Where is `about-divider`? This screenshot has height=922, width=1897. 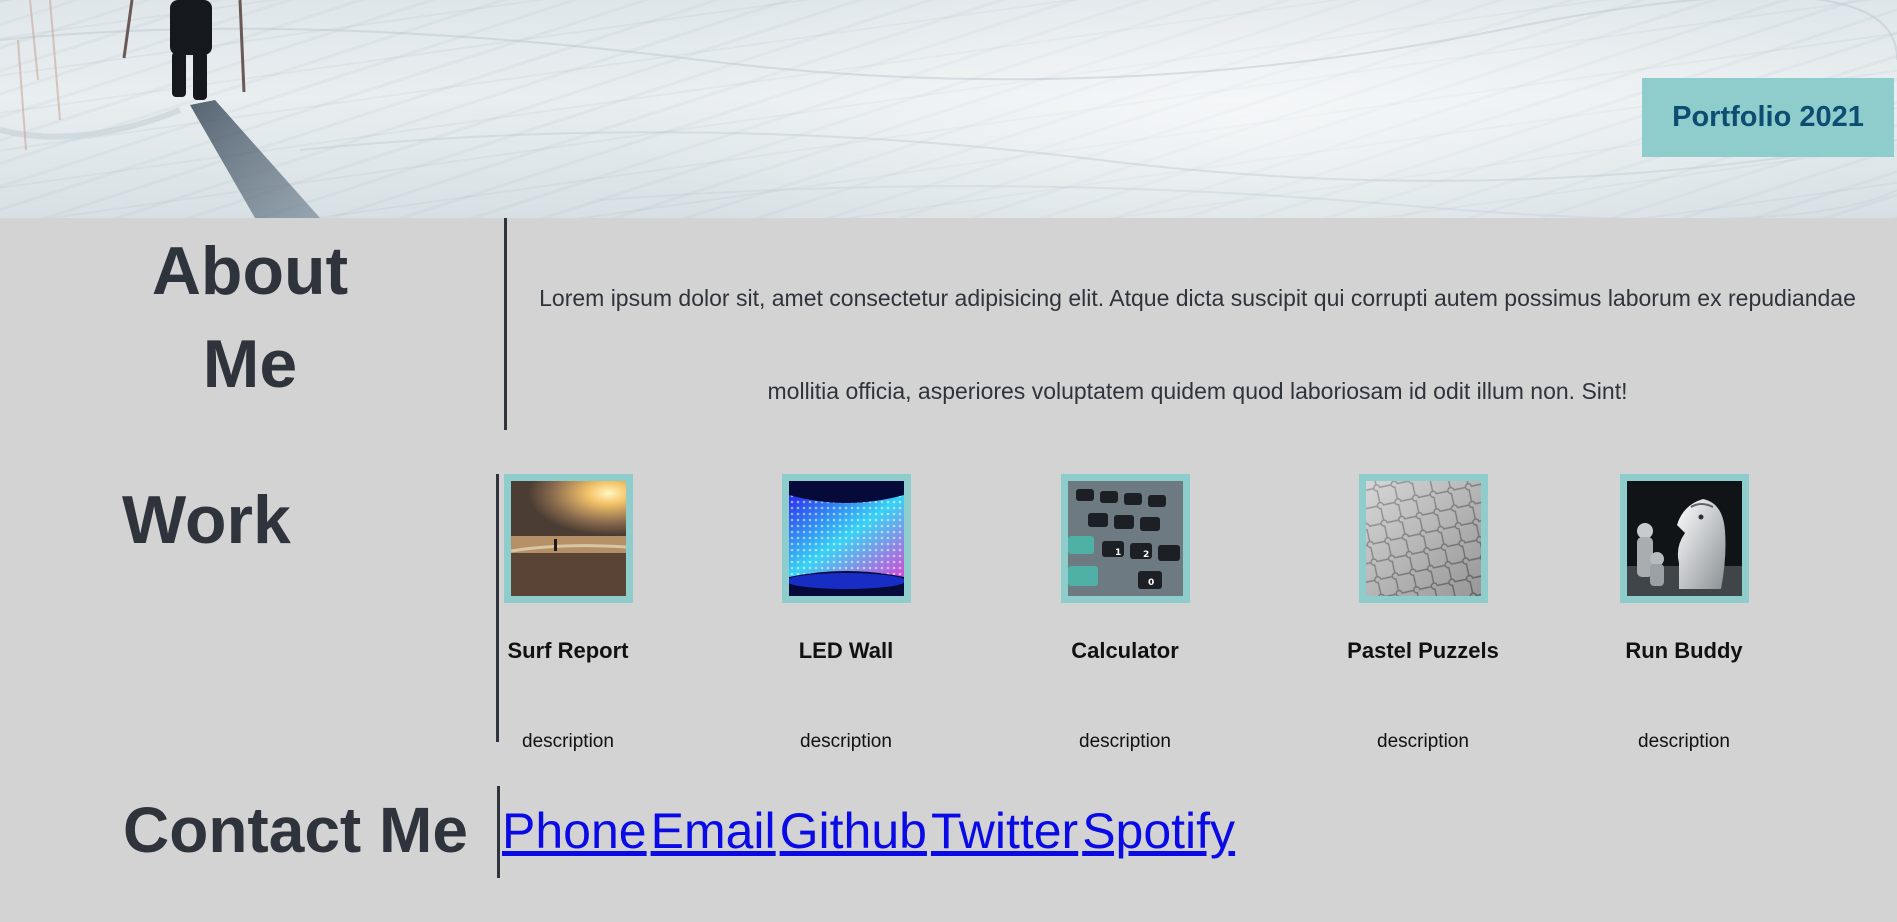 about-divider is located at coordinates (505, 324).